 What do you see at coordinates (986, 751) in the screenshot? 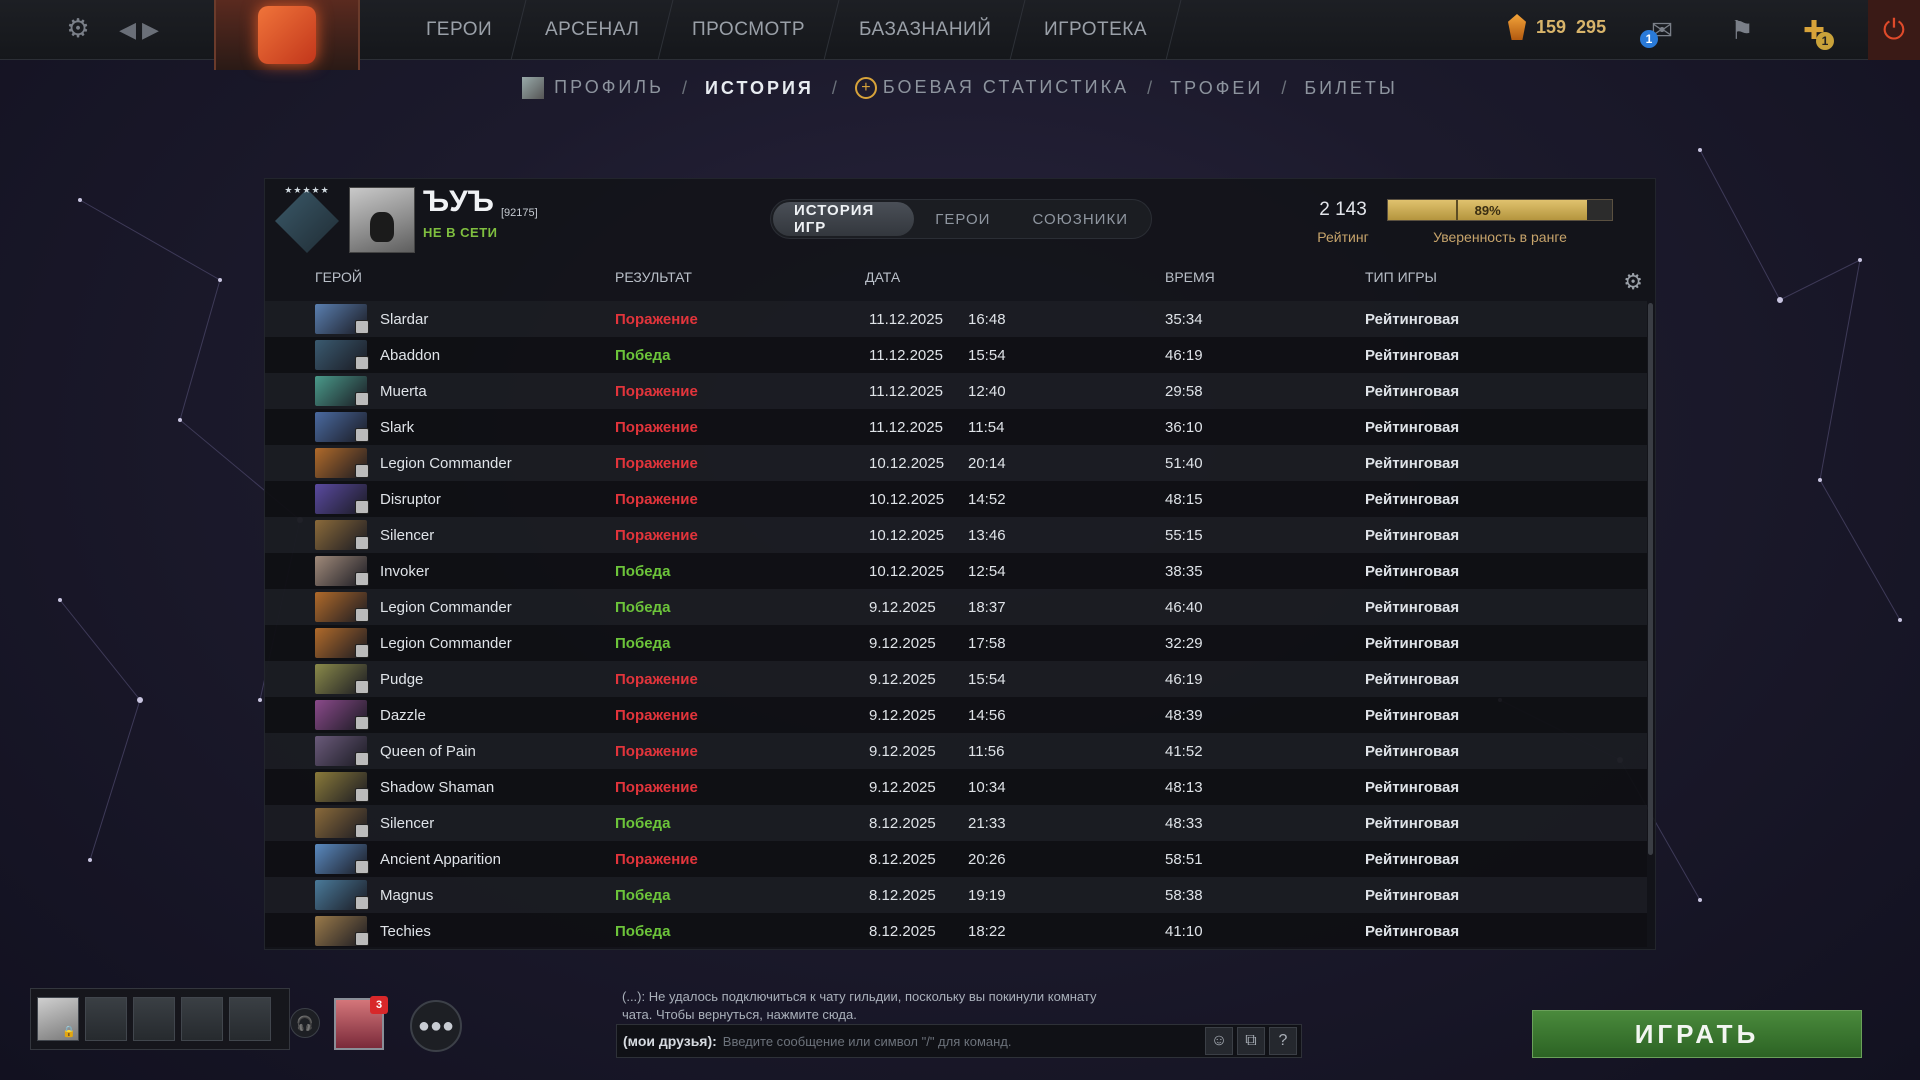
I see `match-start-time: 11:56` at bounding box center [986, 751].